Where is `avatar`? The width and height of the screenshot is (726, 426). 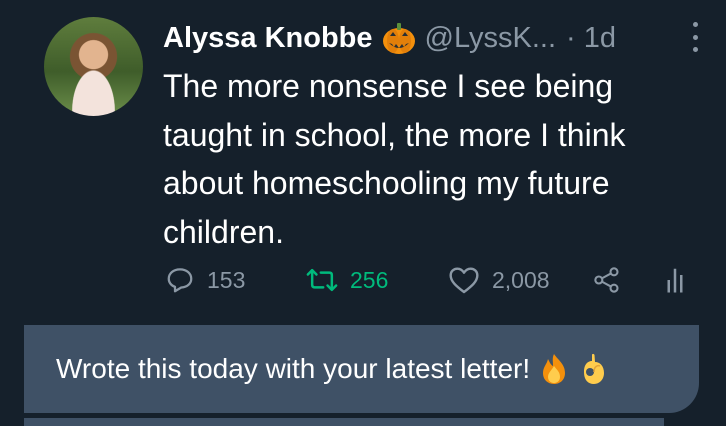
avatar is located at coordinates (93, 66).